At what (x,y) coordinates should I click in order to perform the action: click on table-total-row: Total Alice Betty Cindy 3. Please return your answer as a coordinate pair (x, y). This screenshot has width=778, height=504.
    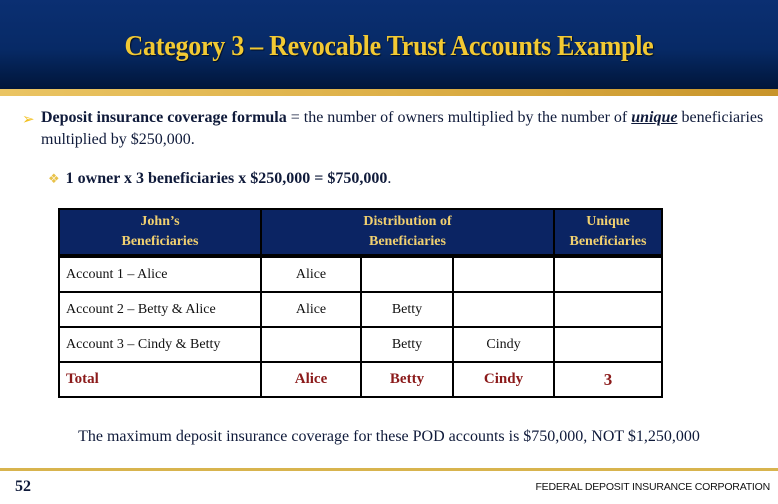
    Looking at the image, I should click on (360, 379).